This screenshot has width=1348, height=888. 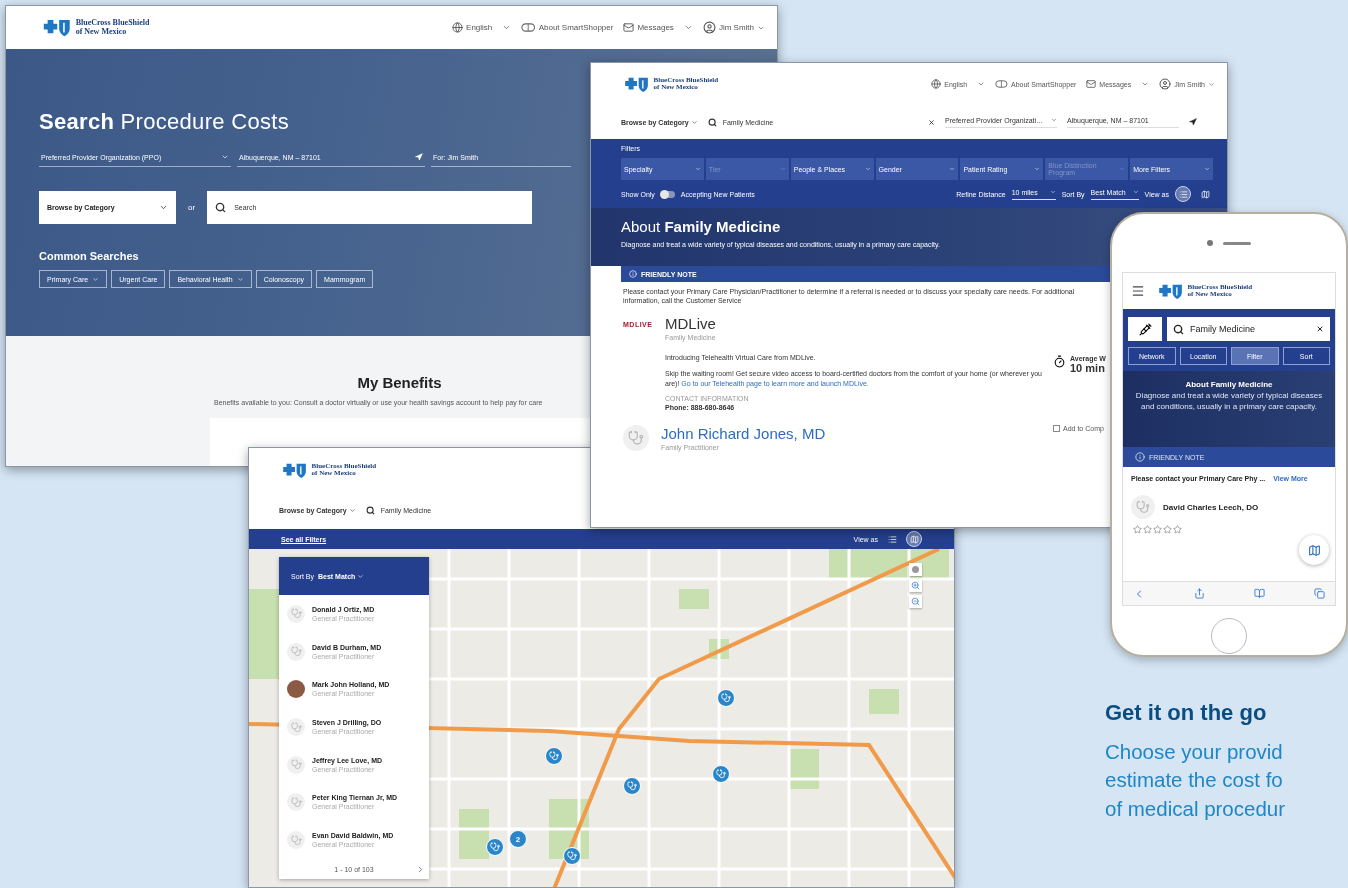 I want to click on camera-icon, so click(x=1210, y=243).